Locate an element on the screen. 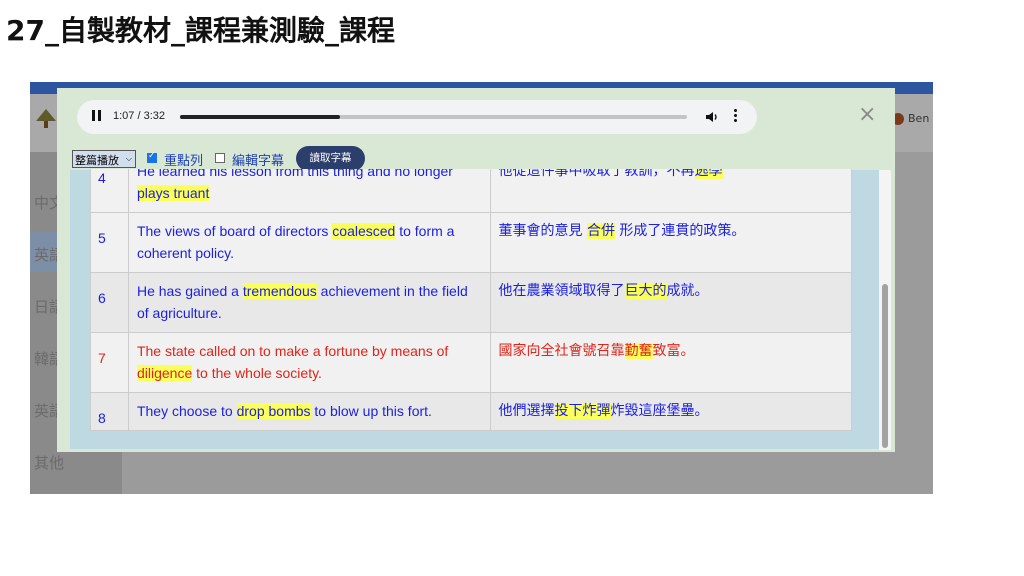 This screenshot has width=1024, height=576. sentence-text: The views of board of directors is located at coordinates (234, 231).